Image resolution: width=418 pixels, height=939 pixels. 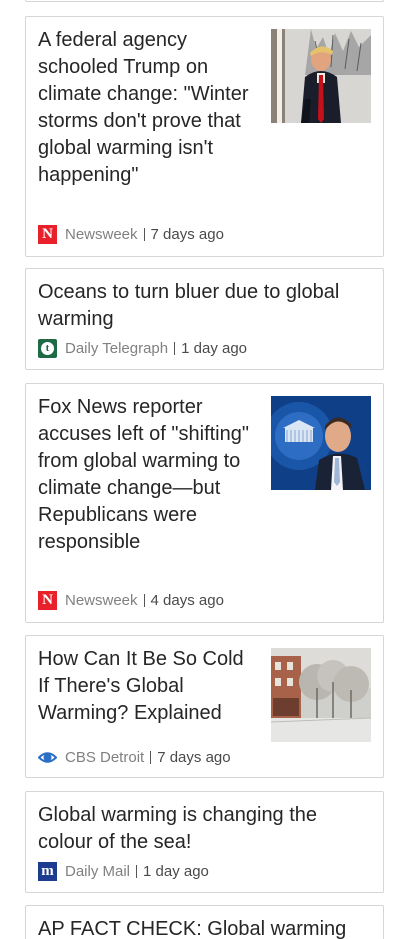 I want to click on person-in-red-tie-photo, so click(x=321, y=76).